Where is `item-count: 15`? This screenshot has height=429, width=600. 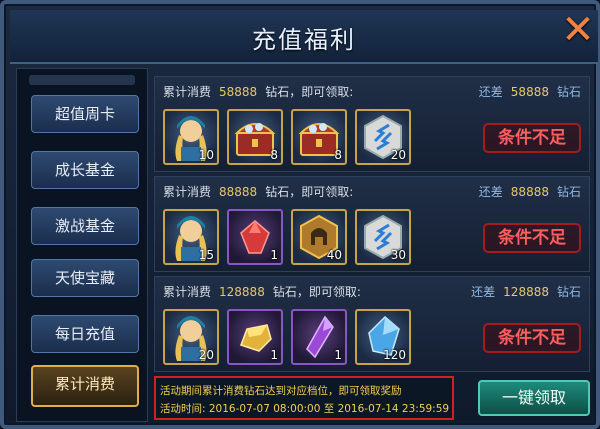 item-count: 15 is located at coordinates (206, 255).